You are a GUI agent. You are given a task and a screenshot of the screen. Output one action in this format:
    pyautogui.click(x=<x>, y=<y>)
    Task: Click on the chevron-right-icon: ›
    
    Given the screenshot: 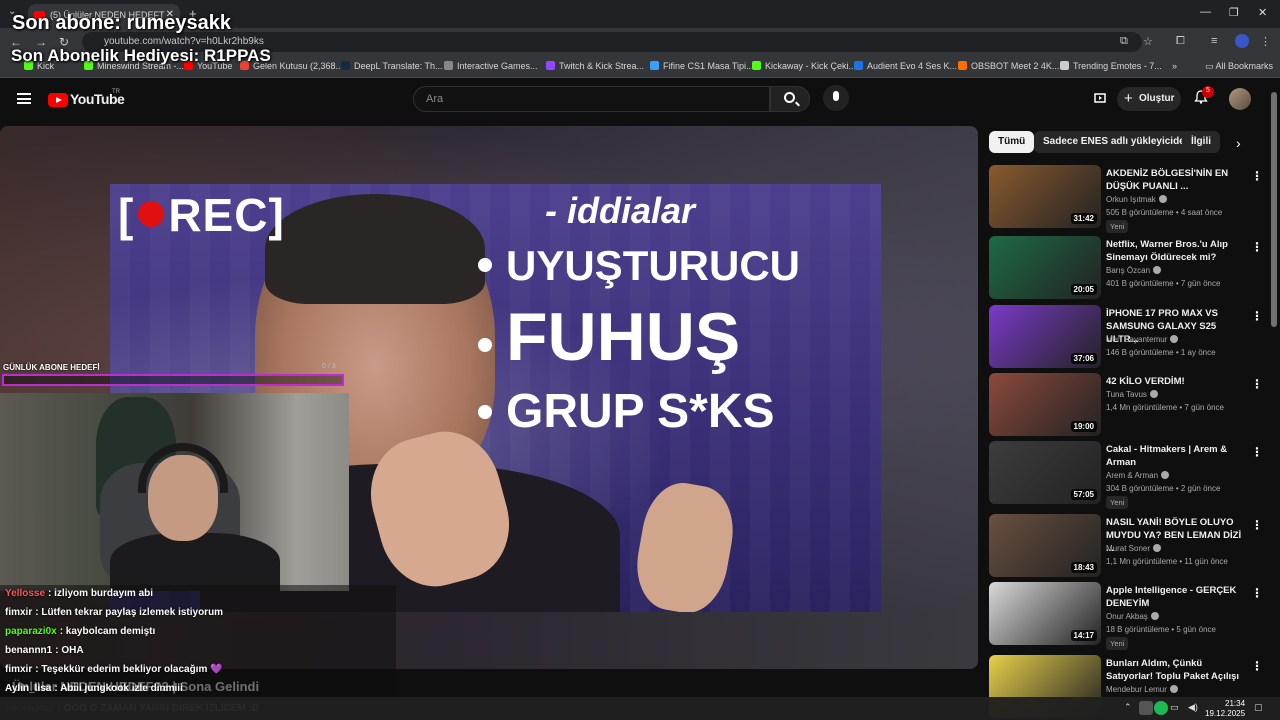 What is the action you would take?
    pyautogui.click(x=1238, y=143)
    